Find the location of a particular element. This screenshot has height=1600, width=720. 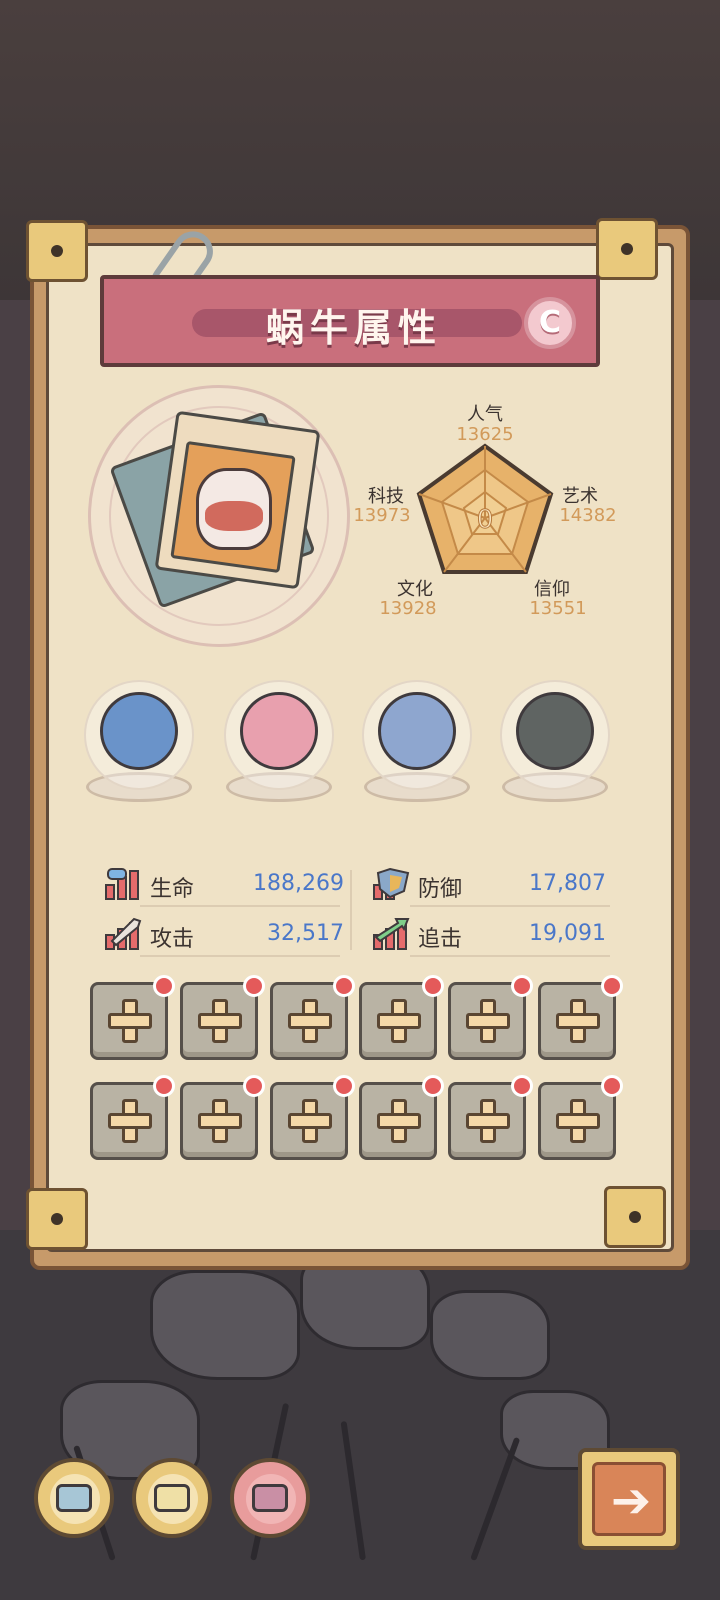

stat-attack-label: 攻击 is located at coordinates (172, 939).